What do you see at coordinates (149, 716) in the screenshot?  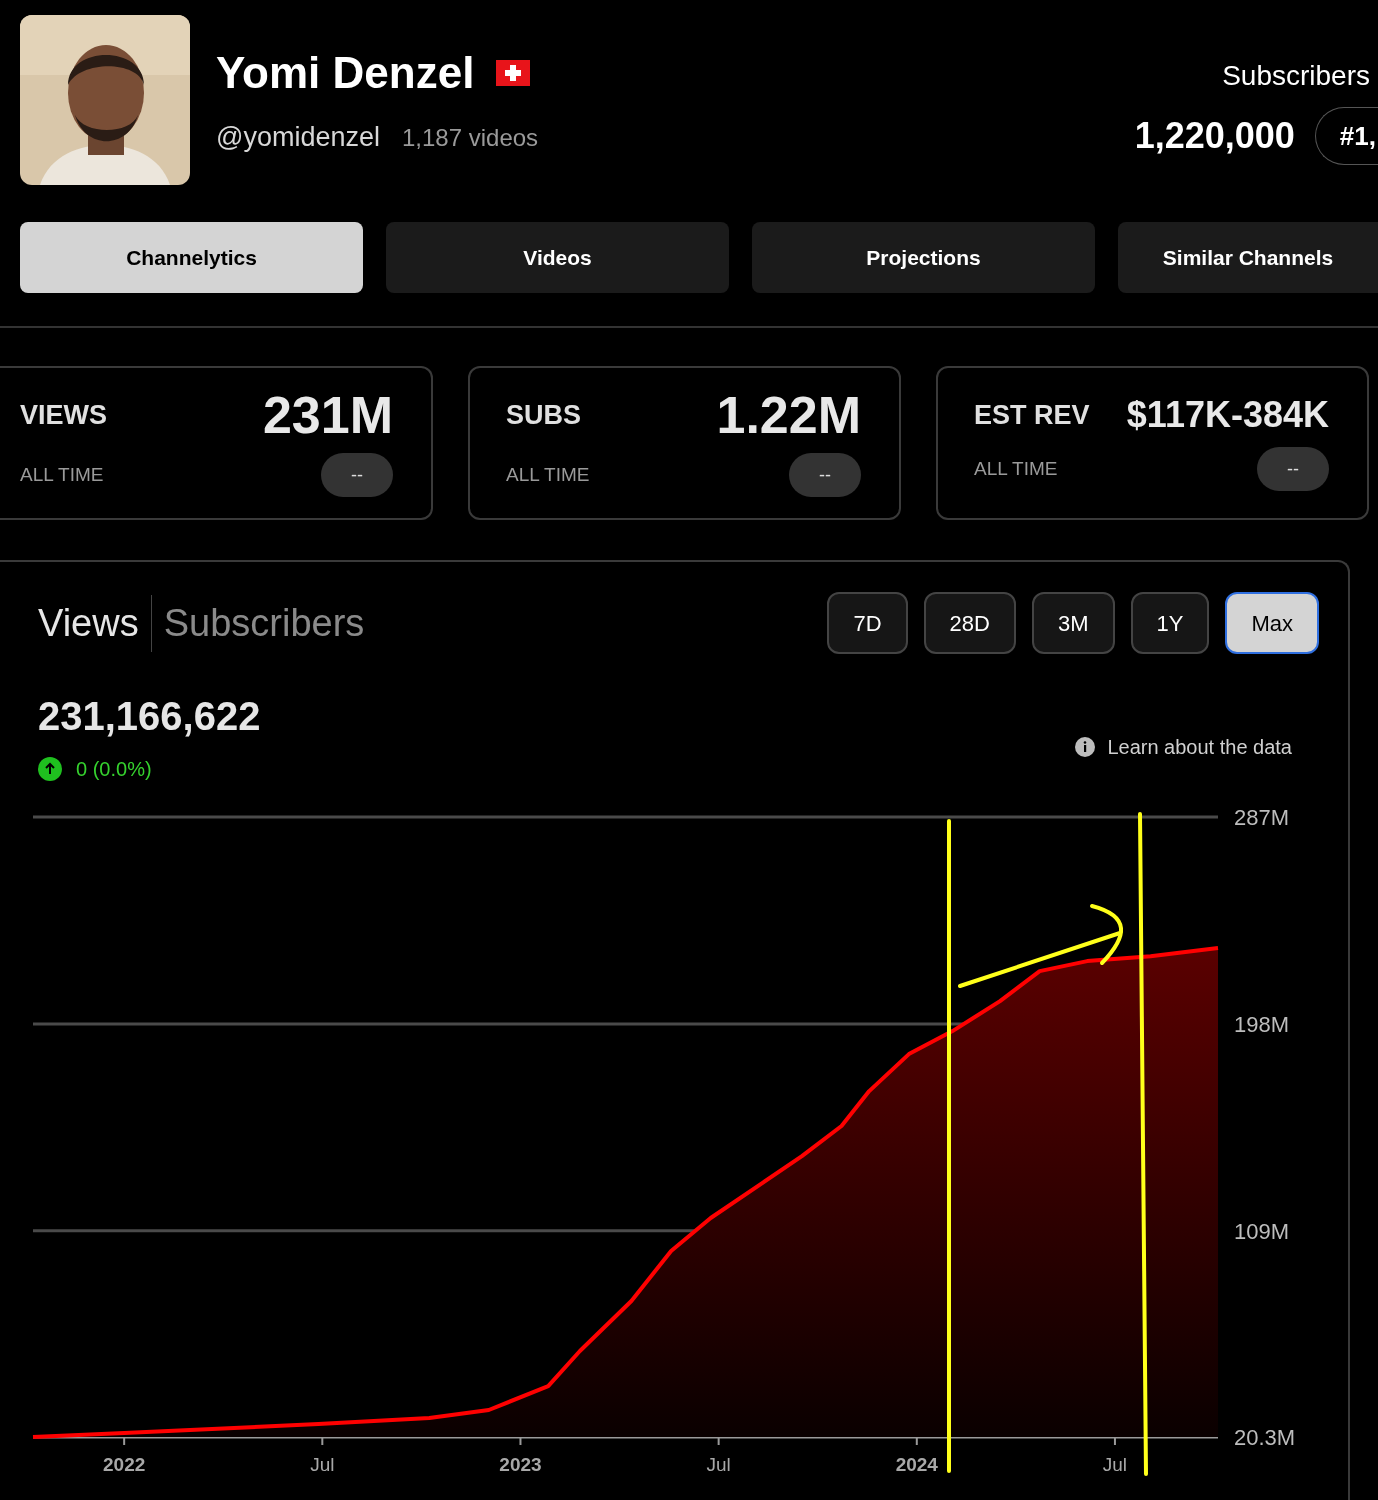 I see `total-views: 231,166,622` at bounding box center [149, 716].